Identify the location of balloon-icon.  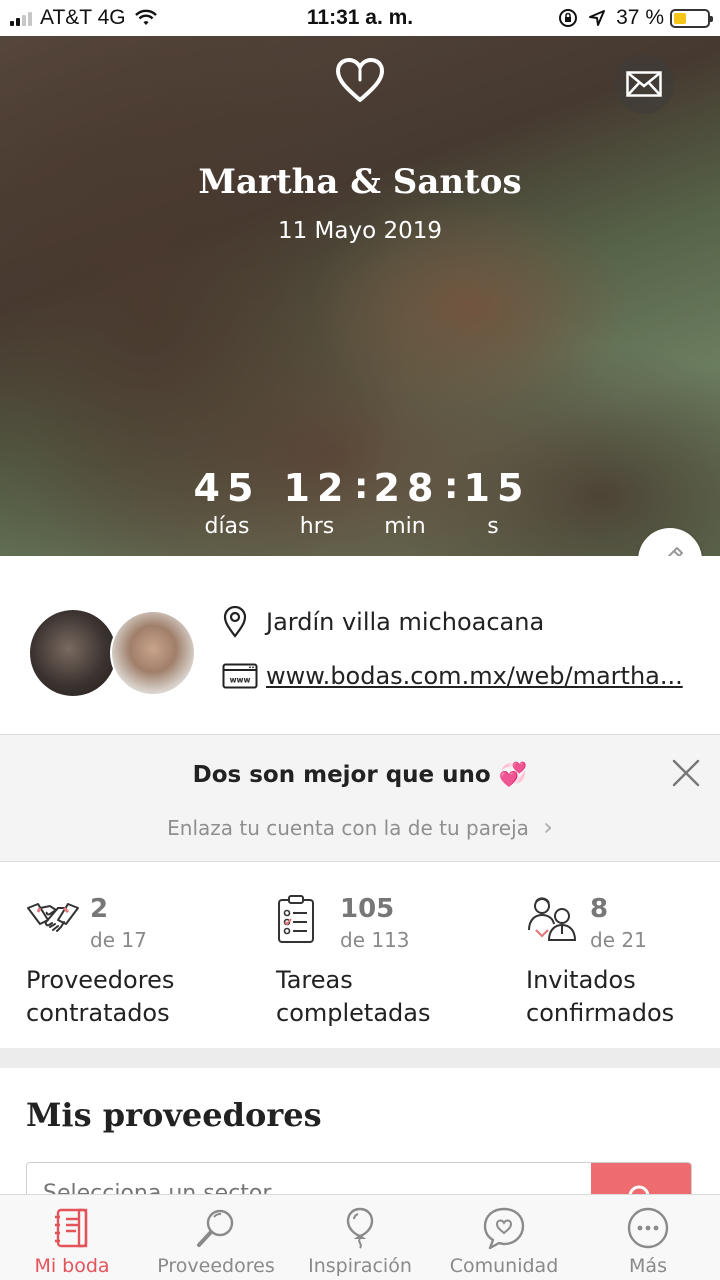
(360, 1228).